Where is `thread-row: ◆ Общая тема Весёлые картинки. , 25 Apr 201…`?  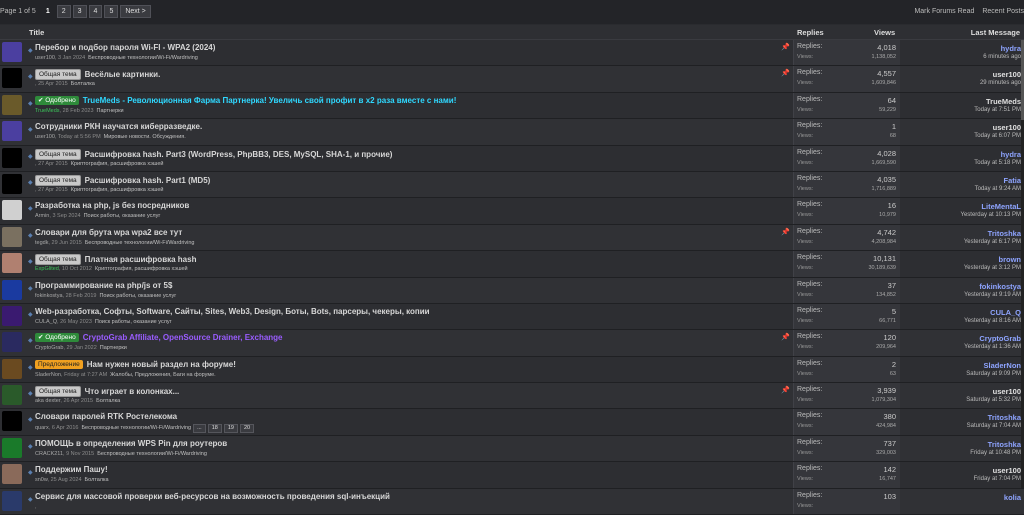
thread-row: ◆ Общая тема Весёлые картинки. , 25 Apr 201… is located at coordinates (512, 79).